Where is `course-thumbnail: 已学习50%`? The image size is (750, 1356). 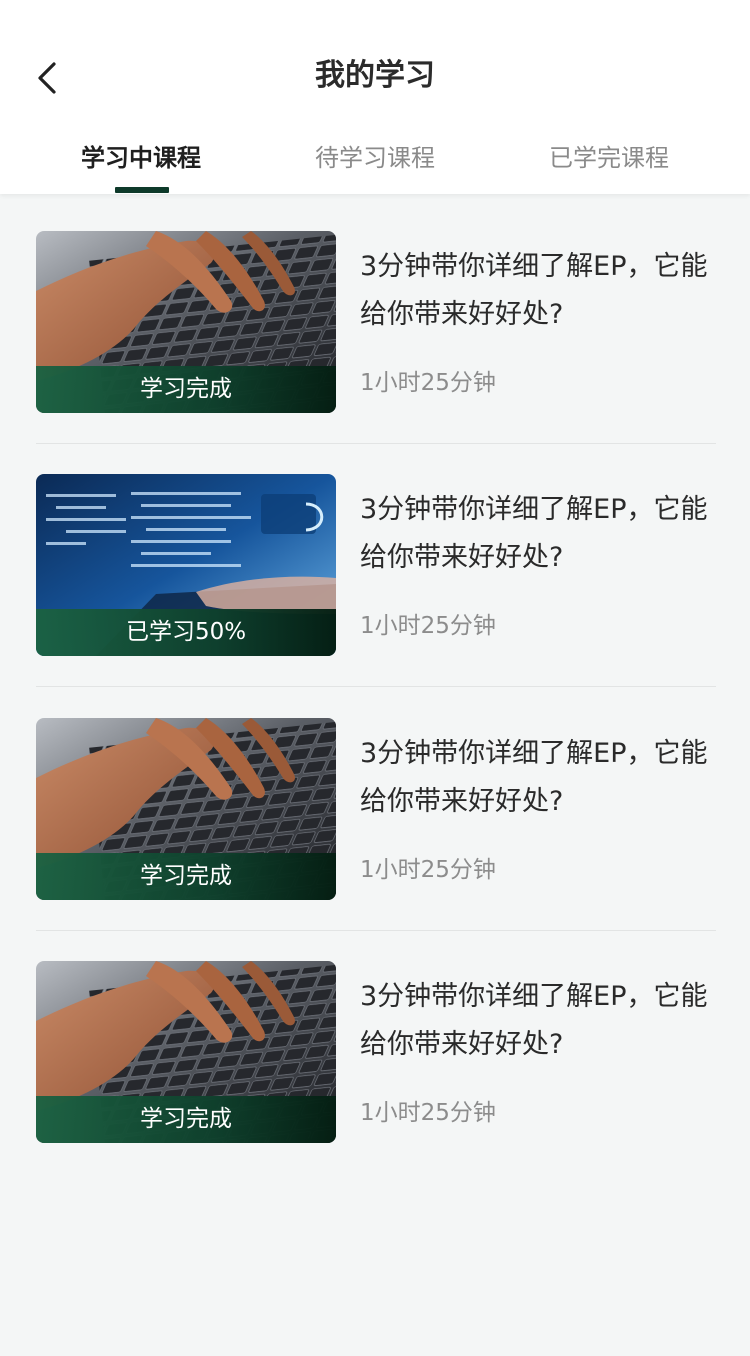 course-thumbnail: 已学习50% is located at coordinates (186, 565).